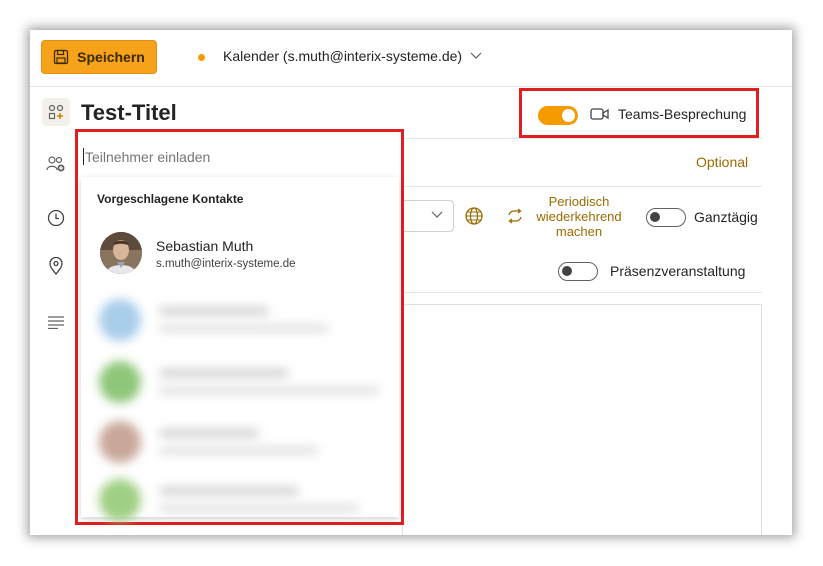  What do you see at coordinates (201, 57) in the screenshot?
I see `calendar-color-dot` at bounding box center [201, 57].